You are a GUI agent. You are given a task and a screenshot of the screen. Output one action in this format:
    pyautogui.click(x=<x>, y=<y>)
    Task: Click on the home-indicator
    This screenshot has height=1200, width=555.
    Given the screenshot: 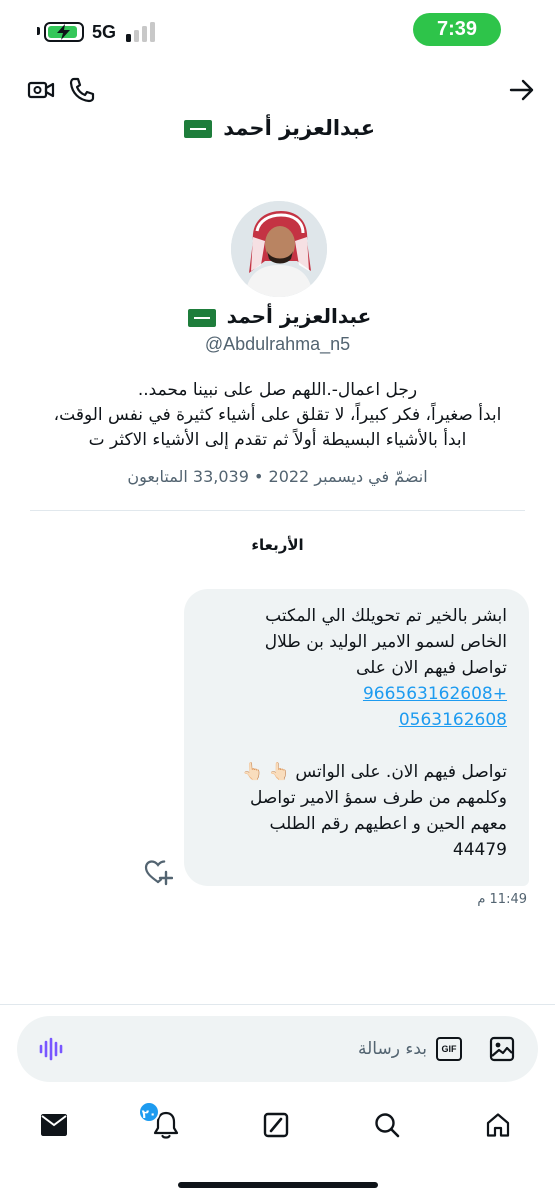 What is the action you would take?
    pyautogui.click(x=278, y=1185)
    